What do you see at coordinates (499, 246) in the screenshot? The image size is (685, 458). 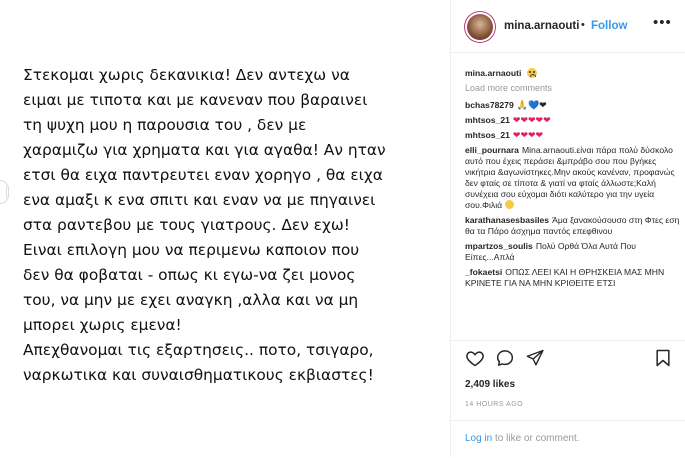 I see `comment-username: mpartzos_soulis` at bounding box center [499, 246].